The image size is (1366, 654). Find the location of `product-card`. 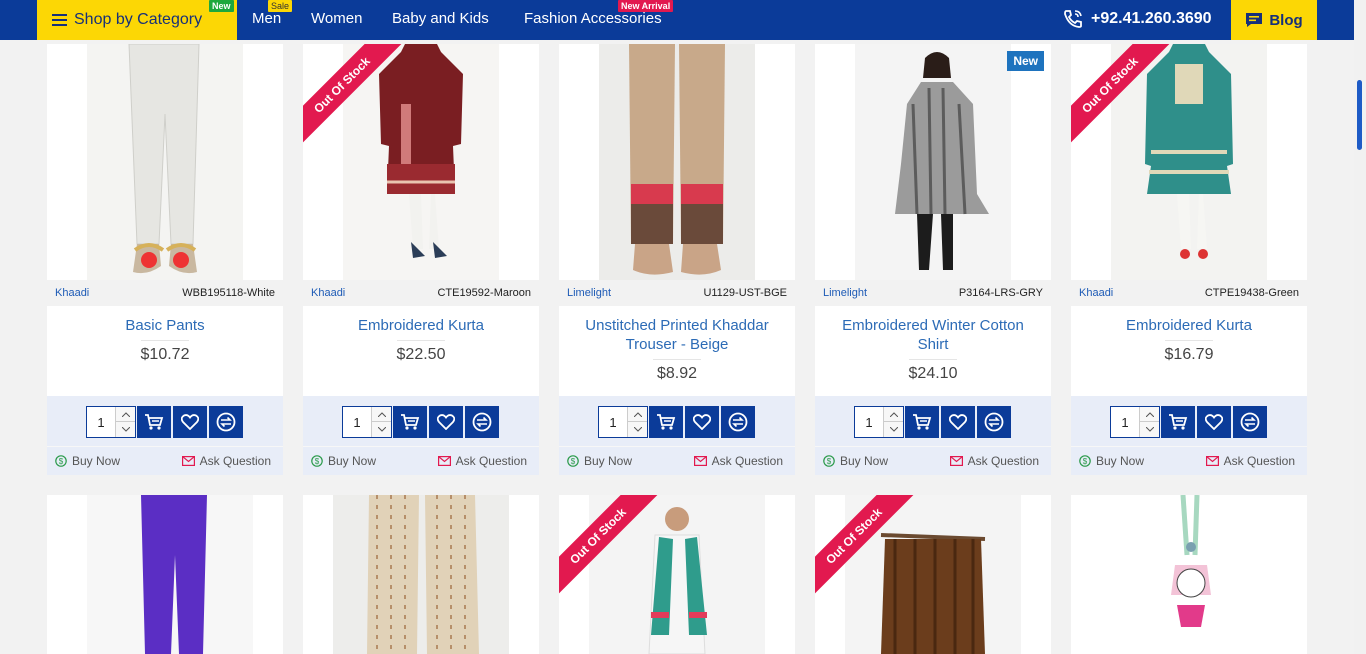

product-card is located at coordinates (1189, 574).